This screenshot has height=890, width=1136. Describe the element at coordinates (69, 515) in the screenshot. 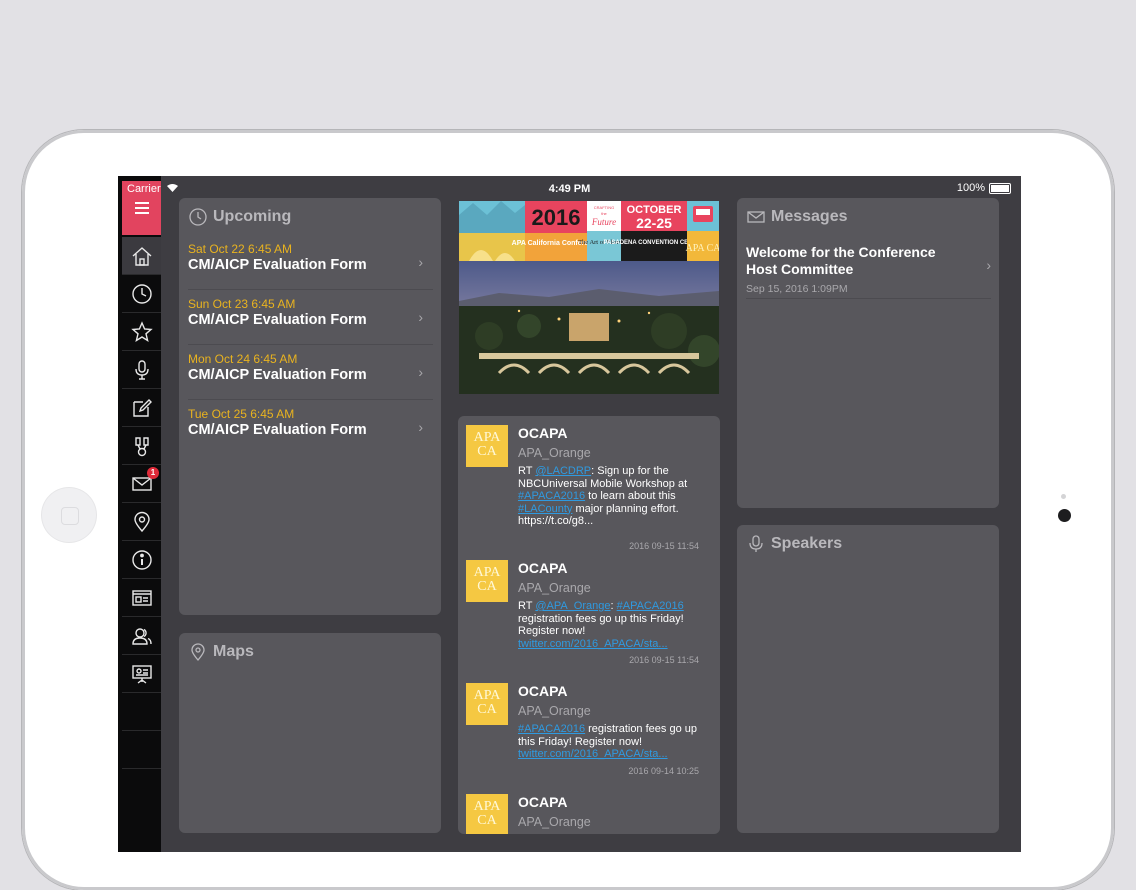

I see `home-button` at that location.